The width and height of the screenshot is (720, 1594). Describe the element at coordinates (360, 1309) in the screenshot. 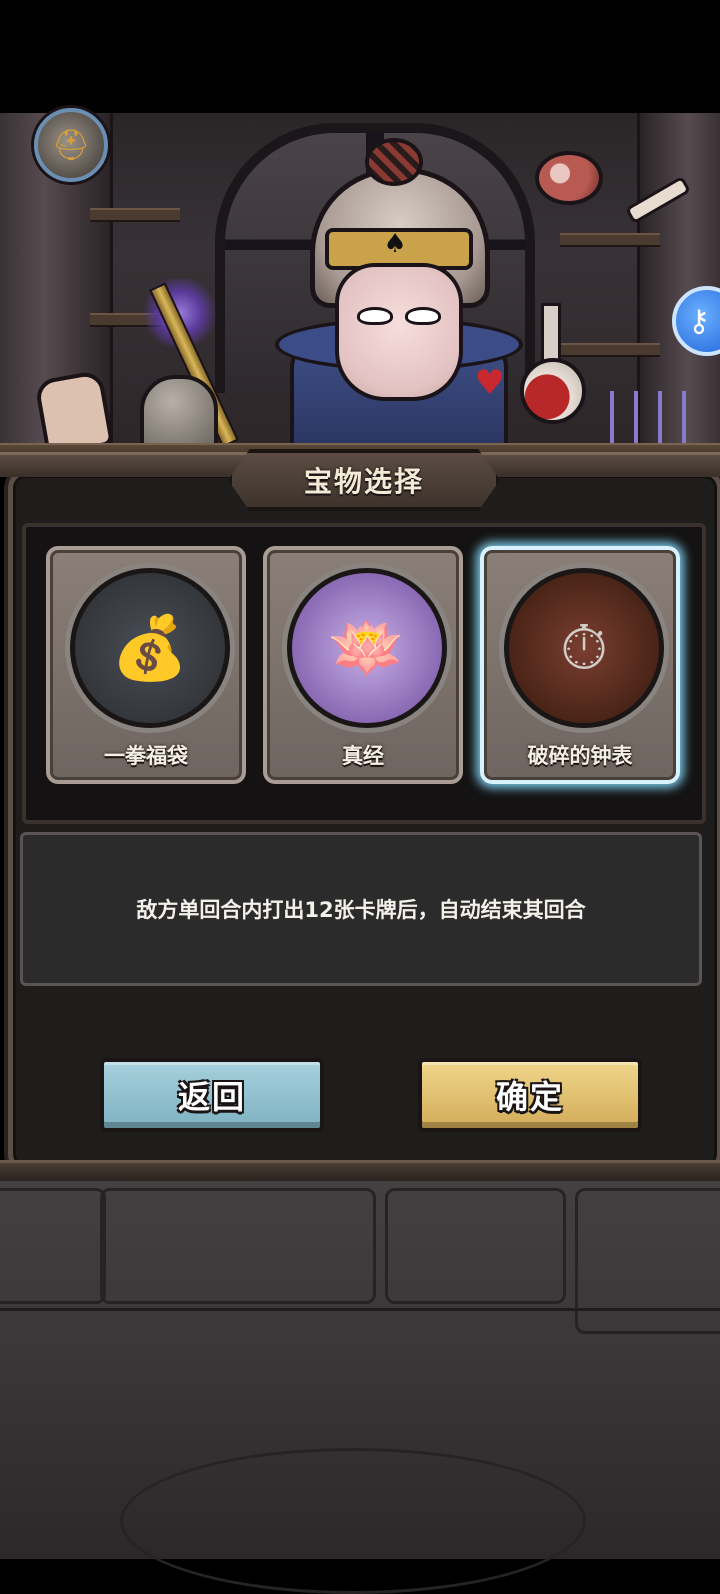

I see `floor-seam` at that location.